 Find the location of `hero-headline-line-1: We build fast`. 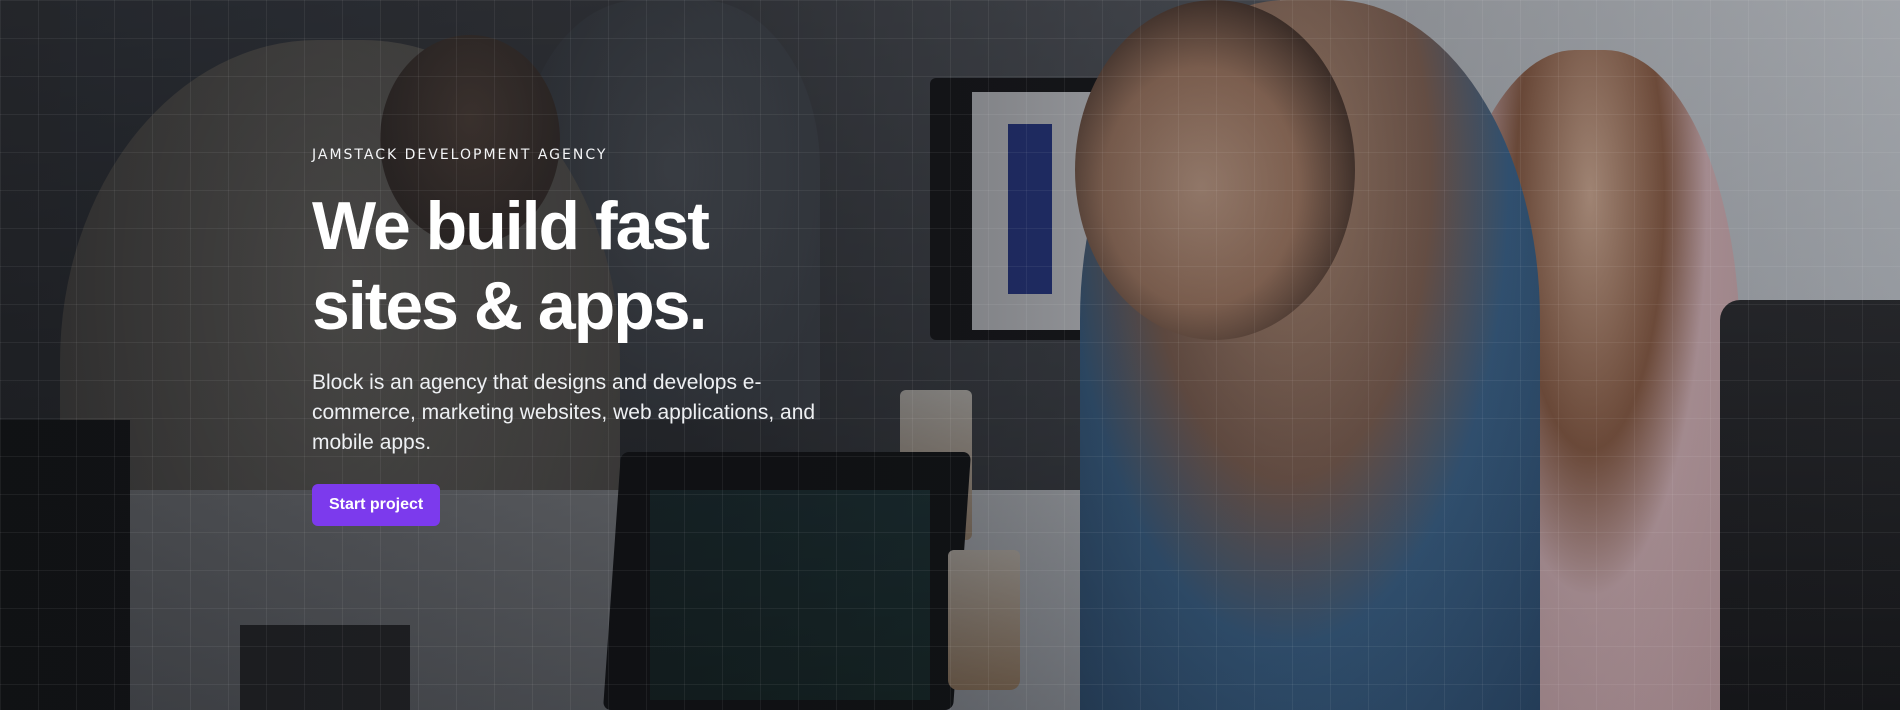

hero-headline-line-1: We build fast is located at coordinates (511, 226).